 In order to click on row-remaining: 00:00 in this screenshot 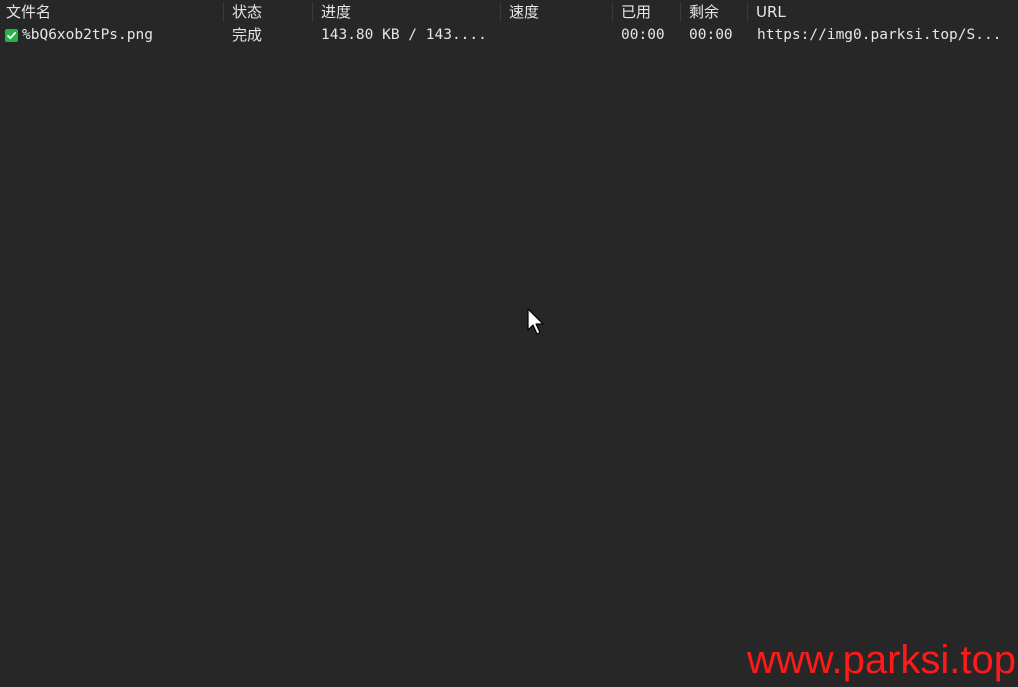, I will do `click(711, 35)`.